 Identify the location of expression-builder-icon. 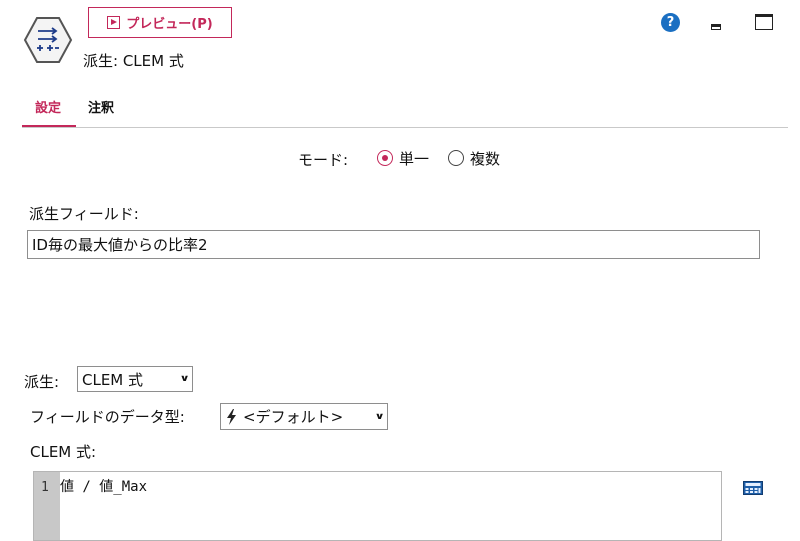
(753, 488).